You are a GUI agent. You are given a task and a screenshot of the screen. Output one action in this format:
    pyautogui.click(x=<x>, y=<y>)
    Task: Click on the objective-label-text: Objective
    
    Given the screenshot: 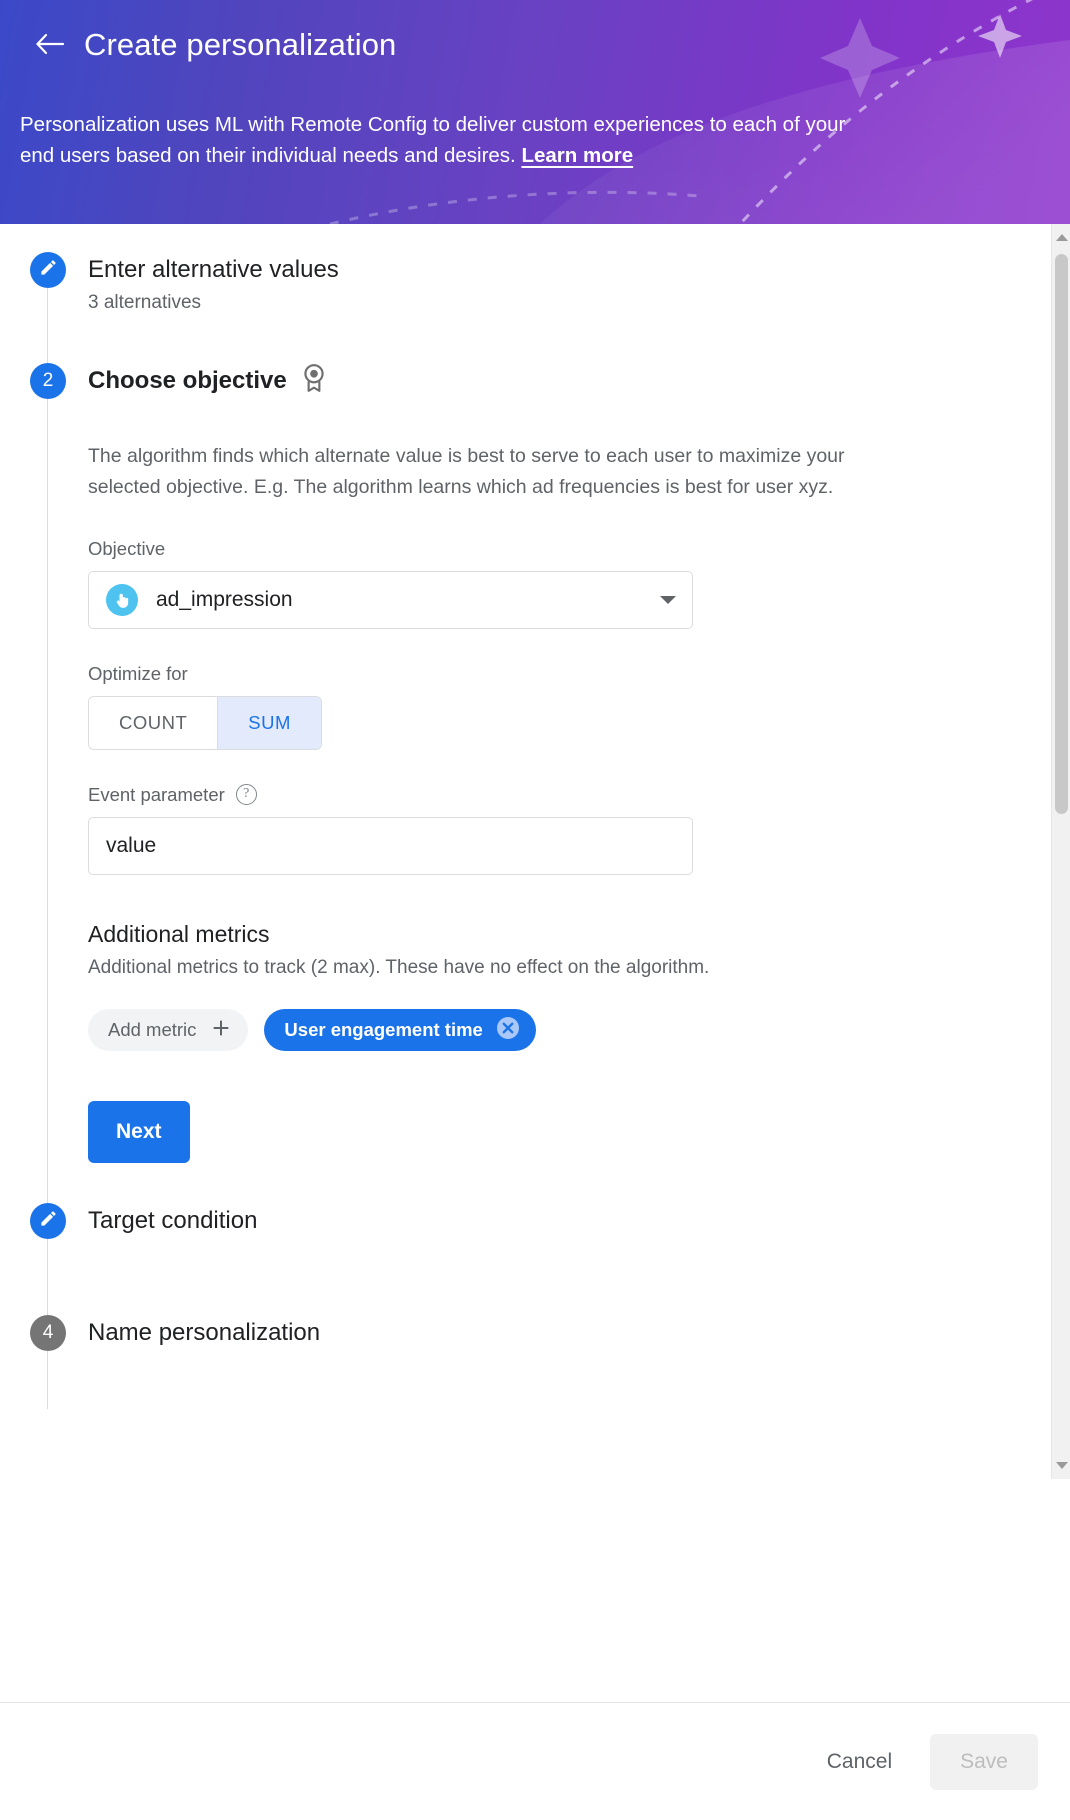 What is the action you would take?
    pyautogui.click(x=127, y=548)
    